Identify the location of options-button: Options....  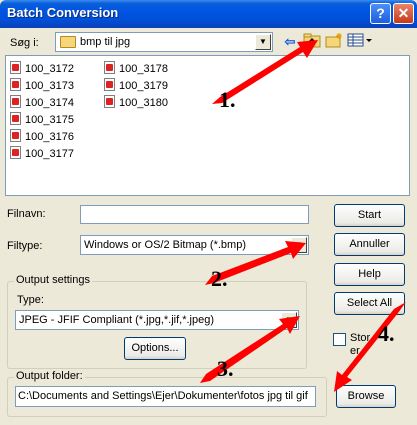
(155, 348).